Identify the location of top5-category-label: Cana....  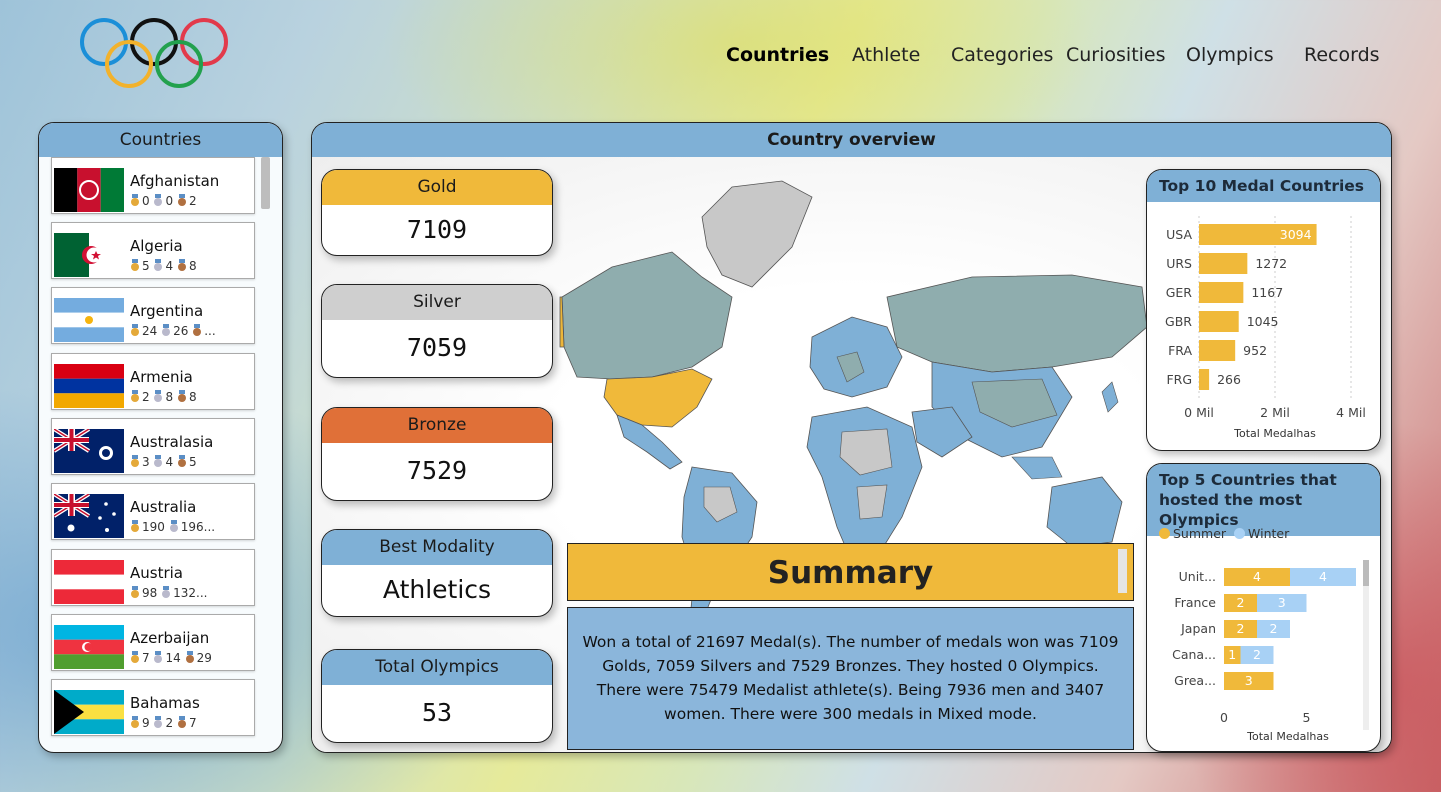
(1194, 654).